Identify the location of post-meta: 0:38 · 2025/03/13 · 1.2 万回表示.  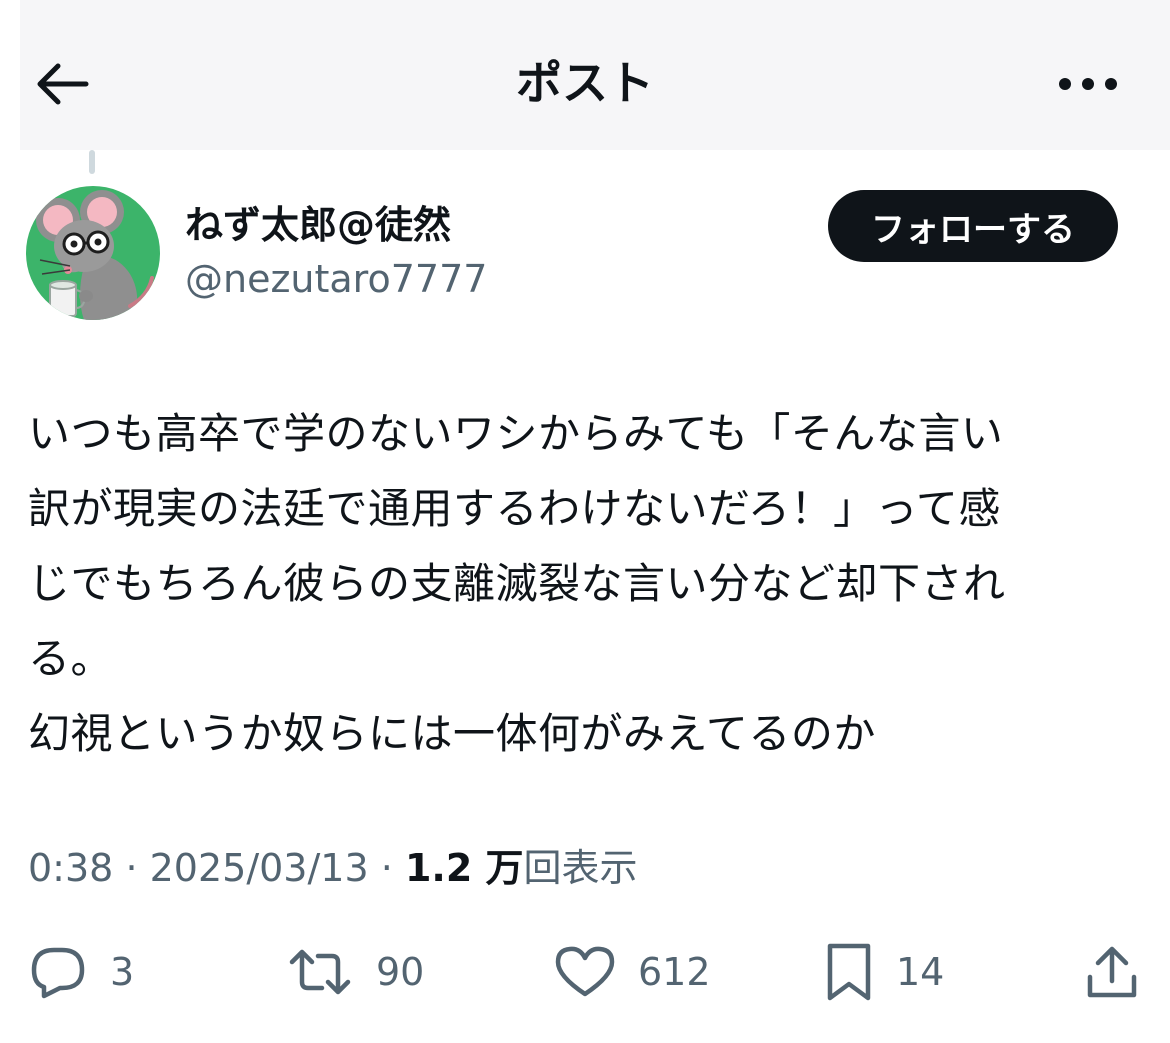
(333, 868).